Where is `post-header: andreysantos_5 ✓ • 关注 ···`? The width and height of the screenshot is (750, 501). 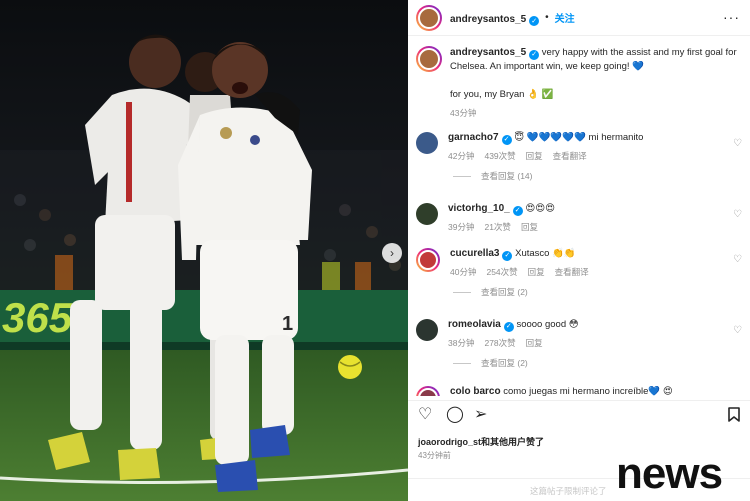 post-header: andreysantos_5 ✓ • 关注 ··· is located at coordinates (579, 18).